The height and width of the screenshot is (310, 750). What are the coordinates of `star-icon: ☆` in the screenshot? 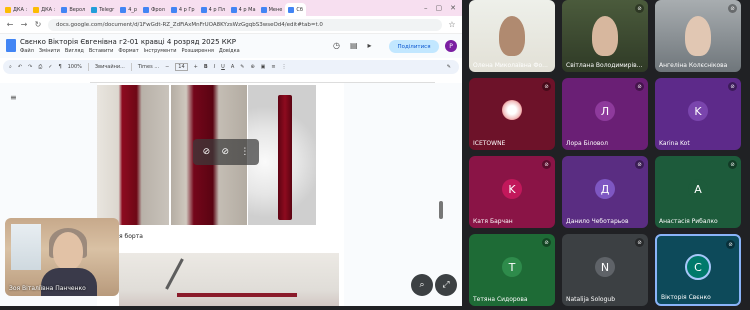 It's located at (452, 24).